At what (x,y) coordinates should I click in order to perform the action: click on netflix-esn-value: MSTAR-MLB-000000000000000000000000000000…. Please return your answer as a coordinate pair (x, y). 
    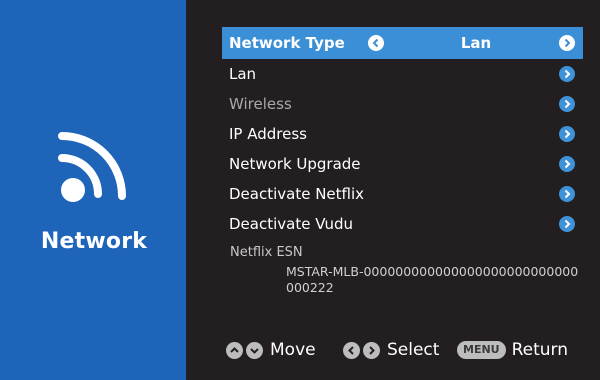
    Looking at the image, I should click on (432, 279).